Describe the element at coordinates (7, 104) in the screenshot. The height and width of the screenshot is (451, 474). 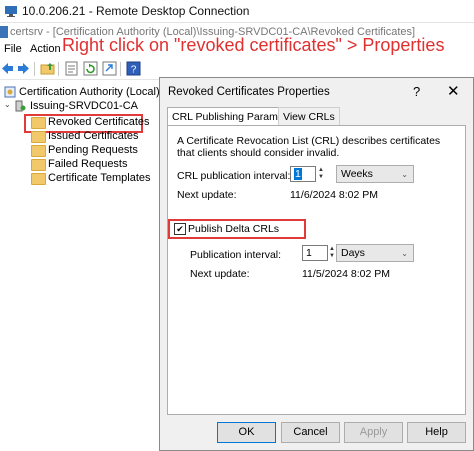
I see `expand-chevron-icon: ⌄` at that location.